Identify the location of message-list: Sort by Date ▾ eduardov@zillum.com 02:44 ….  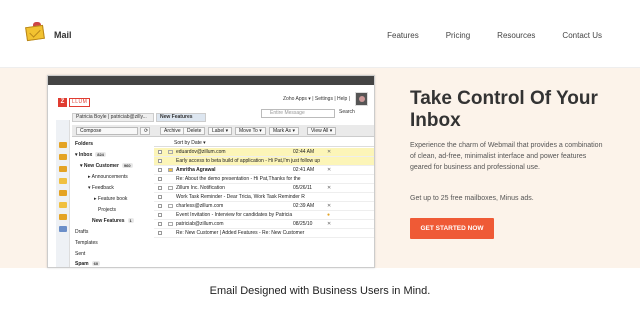
(264, 203).